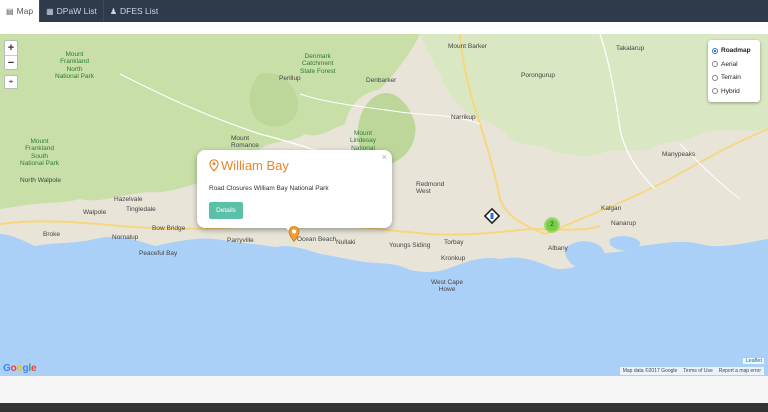 This screenshot has height=412, width=768. What do you see at coordinates (158, 253) in the screenshot?
I see `place-peaceful-bay: Peaceful Bay` at bounding box center [158, 253].